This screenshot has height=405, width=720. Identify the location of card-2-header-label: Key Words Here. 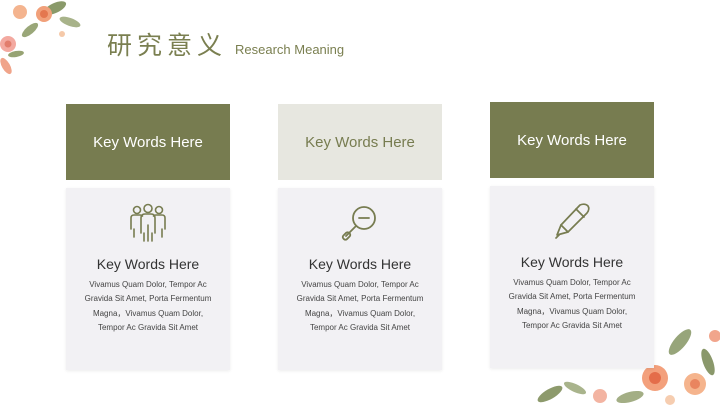
(360, 142).